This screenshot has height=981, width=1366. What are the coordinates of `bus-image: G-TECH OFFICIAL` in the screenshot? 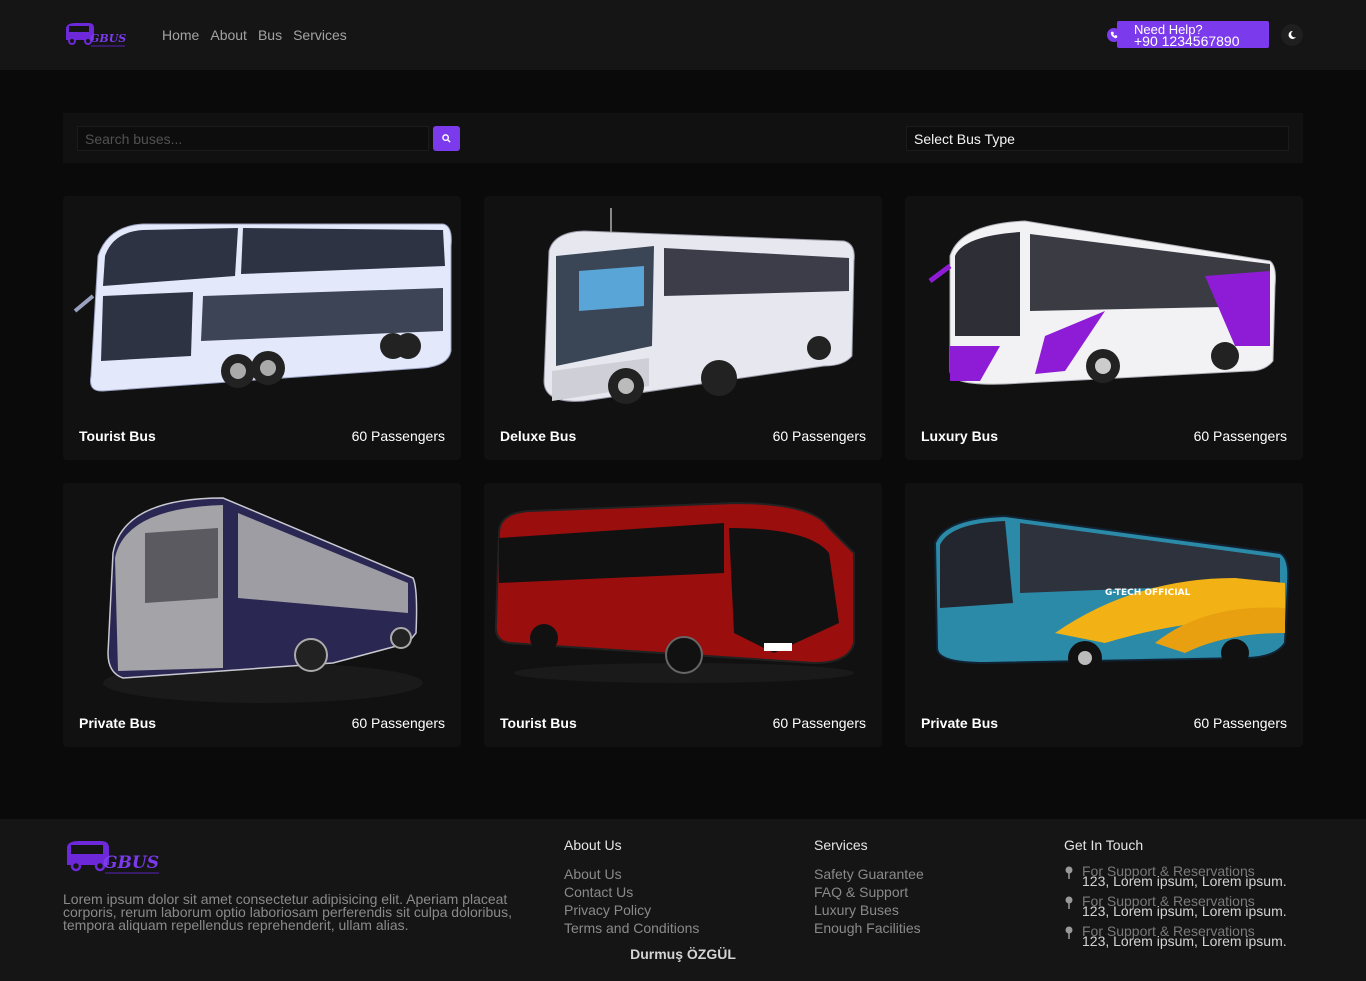 It's located at (1111, 594).